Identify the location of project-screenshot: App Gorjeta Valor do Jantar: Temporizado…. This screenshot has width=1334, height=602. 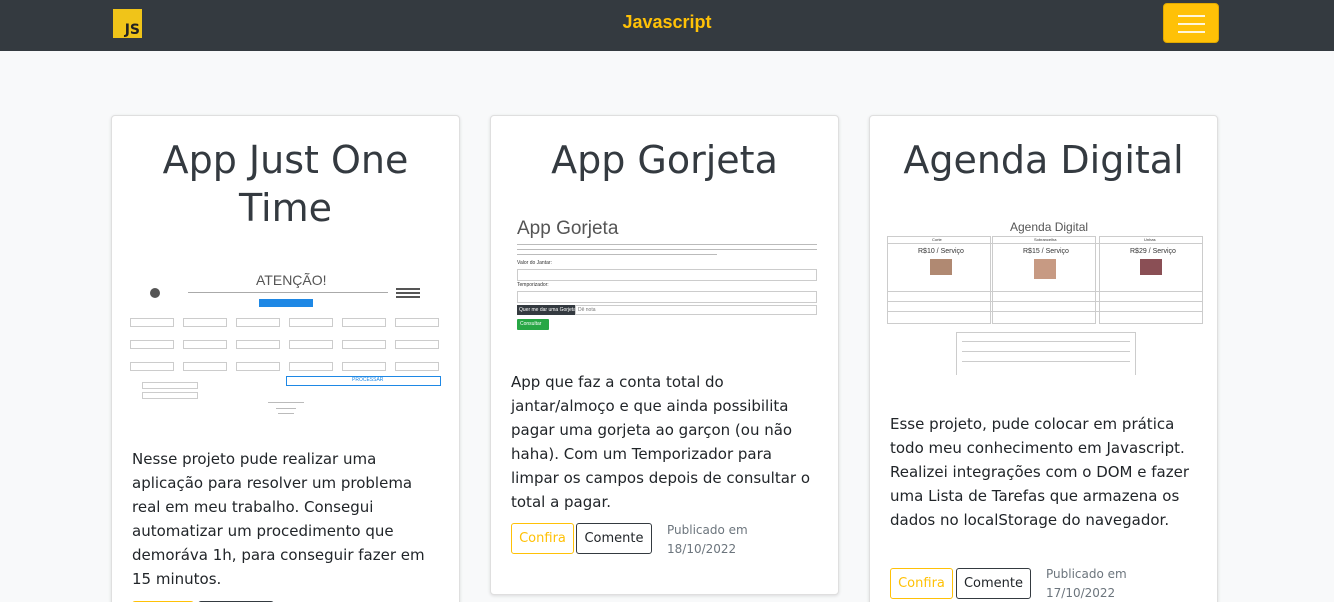
(666, 273).